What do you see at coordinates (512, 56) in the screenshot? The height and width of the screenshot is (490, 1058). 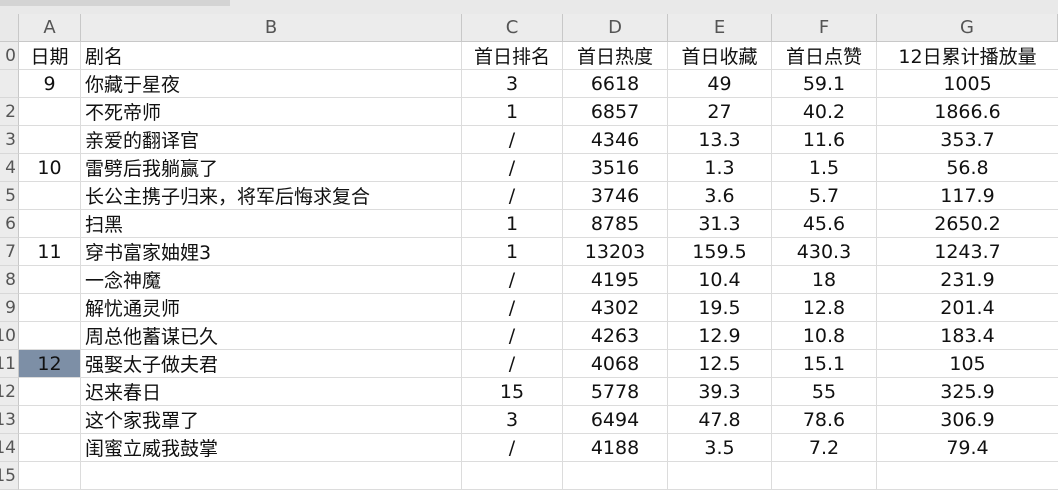 I see `header-cell-c: 首日排名` at bounding box center [512, 56].